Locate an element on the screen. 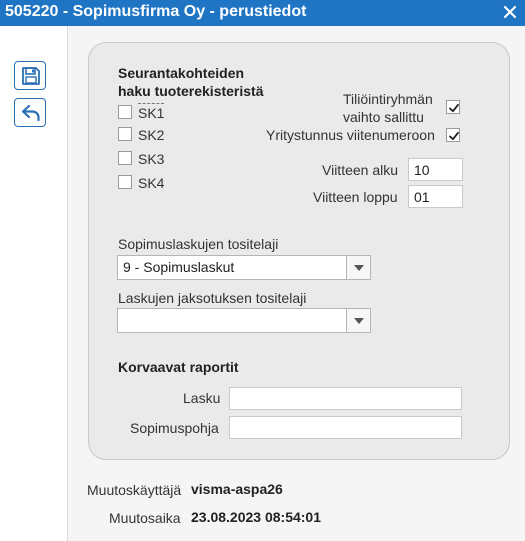 The width and height of the screenshot is (525, 541). business-id-reference-checkbox is located at coordinates (453, 135).